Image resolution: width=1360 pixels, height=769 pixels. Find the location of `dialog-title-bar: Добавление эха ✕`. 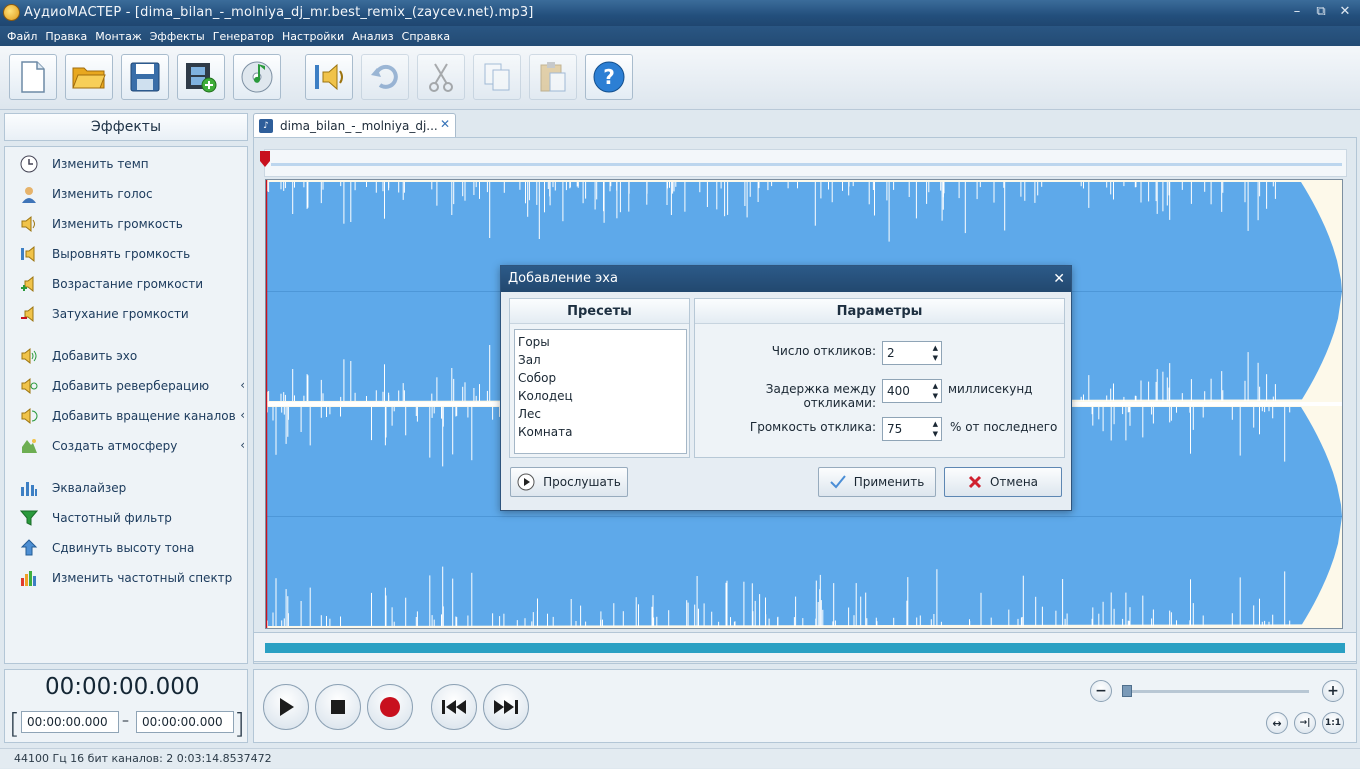

dialog-title-bar: Добавление эха ✕ is located at coordinates (786, 279).